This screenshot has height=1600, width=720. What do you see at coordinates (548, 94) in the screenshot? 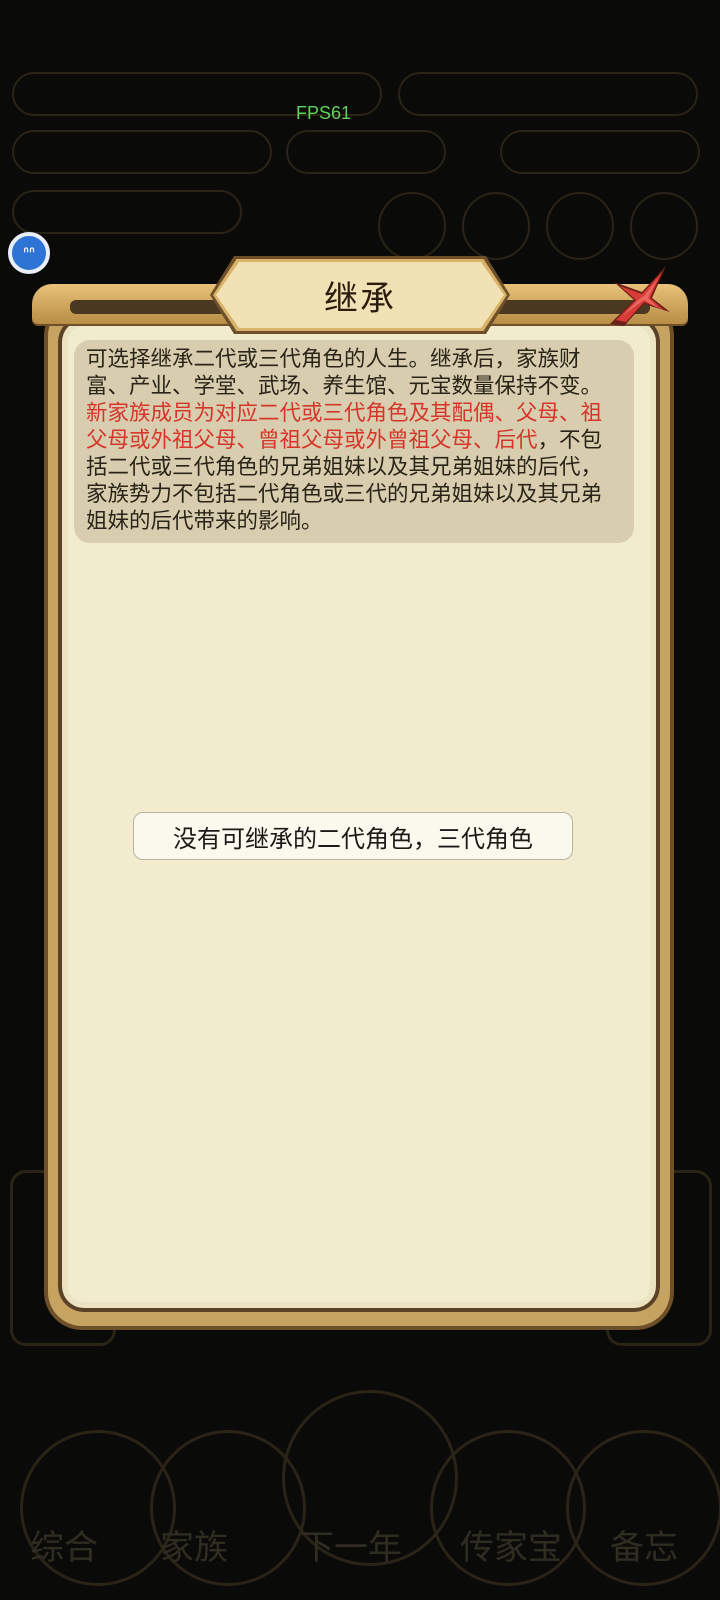
I see `bg-top-right-panel` at bounding box center [548, 94].